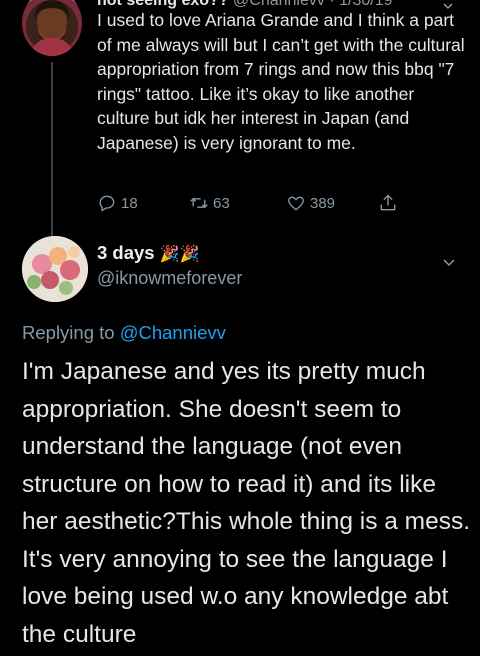  Describe the element at coordinates (221, 203) in the screenshot. I see `retweet-count: 63` at that location.